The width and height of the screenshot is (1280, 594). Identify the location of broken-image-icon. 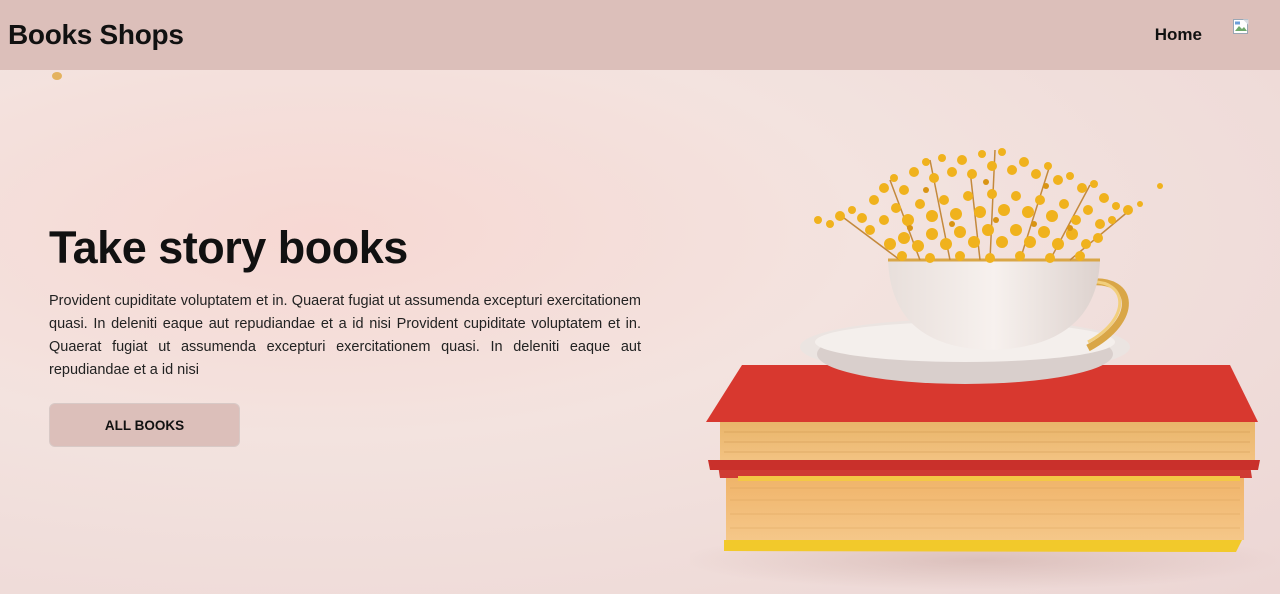
(1241, 27).